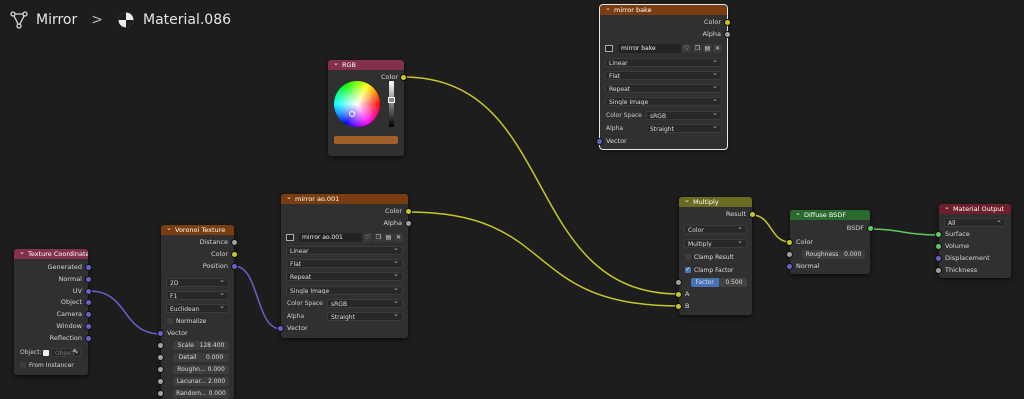 This screenshot has width=1024, height=399. Describe the element at coordinates (197, 282) in the screenshot. I see `dimensions-dropdown: 2D` at that location.